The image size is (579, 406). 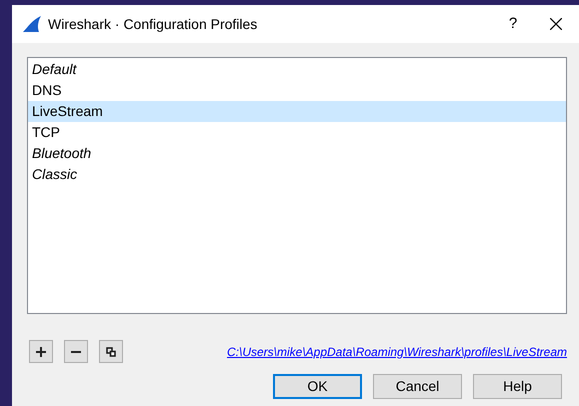 I want to click on copy-profile-button, so click(x=111, y=351).